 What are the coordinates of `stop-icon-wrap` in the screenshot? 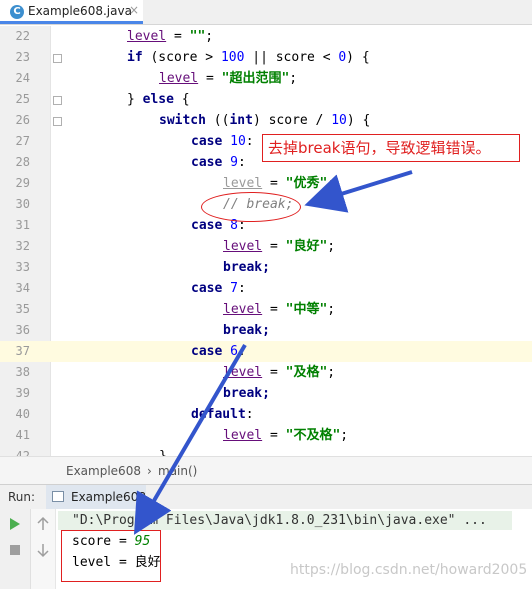 It's located at (15, 549).